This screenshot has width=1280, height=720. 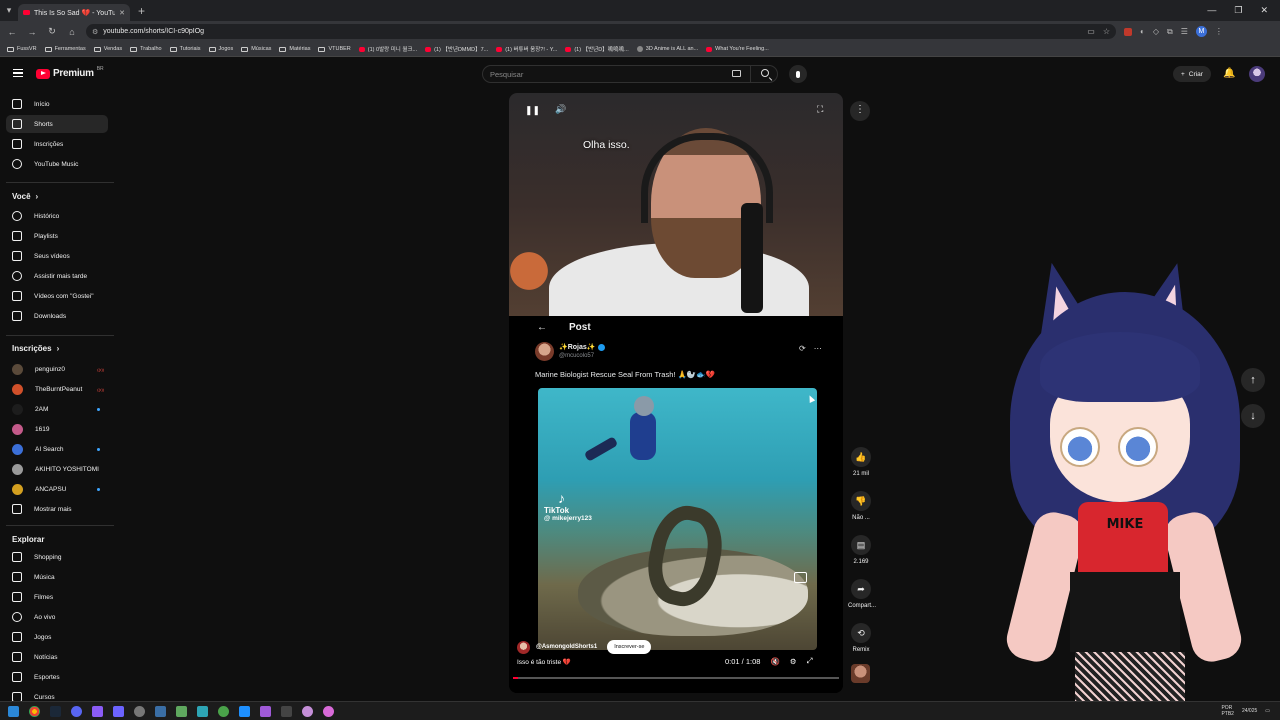 I want to click on mute-icon: 🔇, so click(x=774, y=661).